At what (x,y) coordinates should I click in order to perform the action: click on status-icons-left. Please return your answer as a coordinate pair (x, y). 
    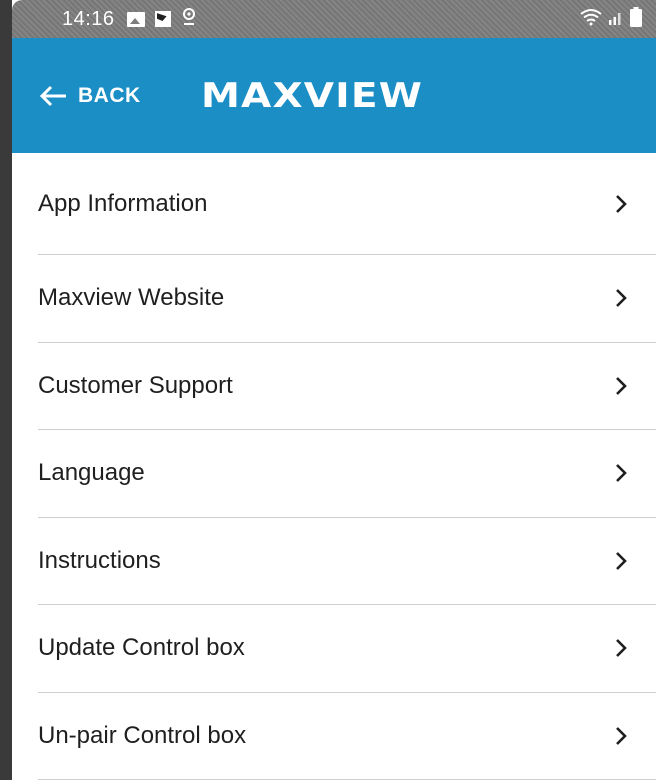
    Looking at the image, I should click on (161, 19).